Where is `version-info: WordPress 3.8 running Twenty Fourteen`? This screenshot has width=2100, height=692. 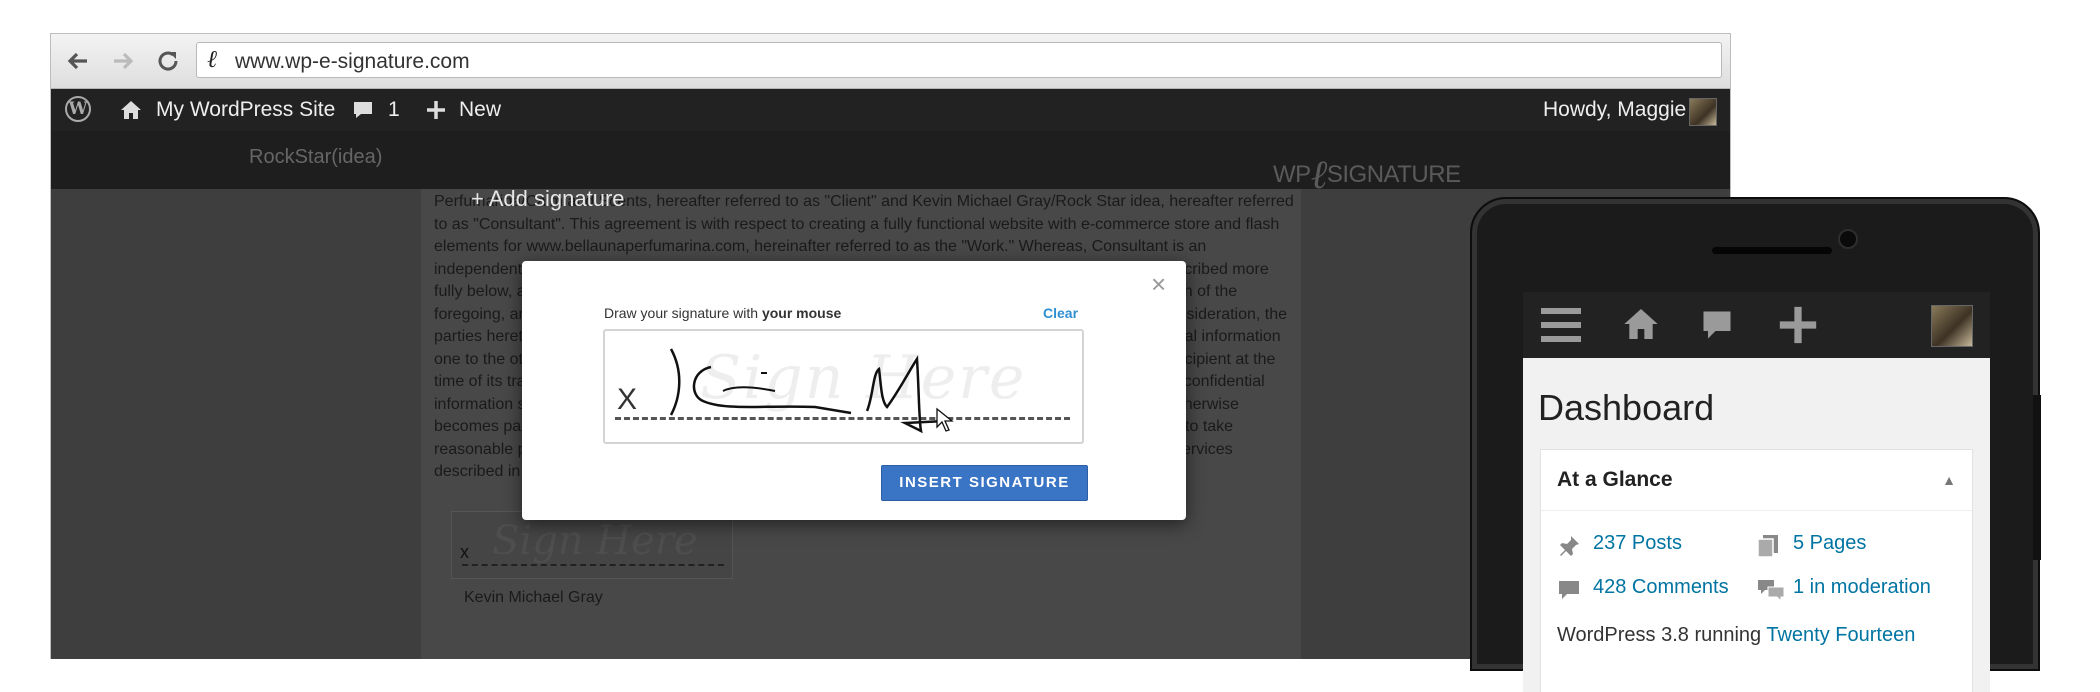
version-info: WordPress 3.8 running Twenty Fourteen is located at coordinates (1736, 635).